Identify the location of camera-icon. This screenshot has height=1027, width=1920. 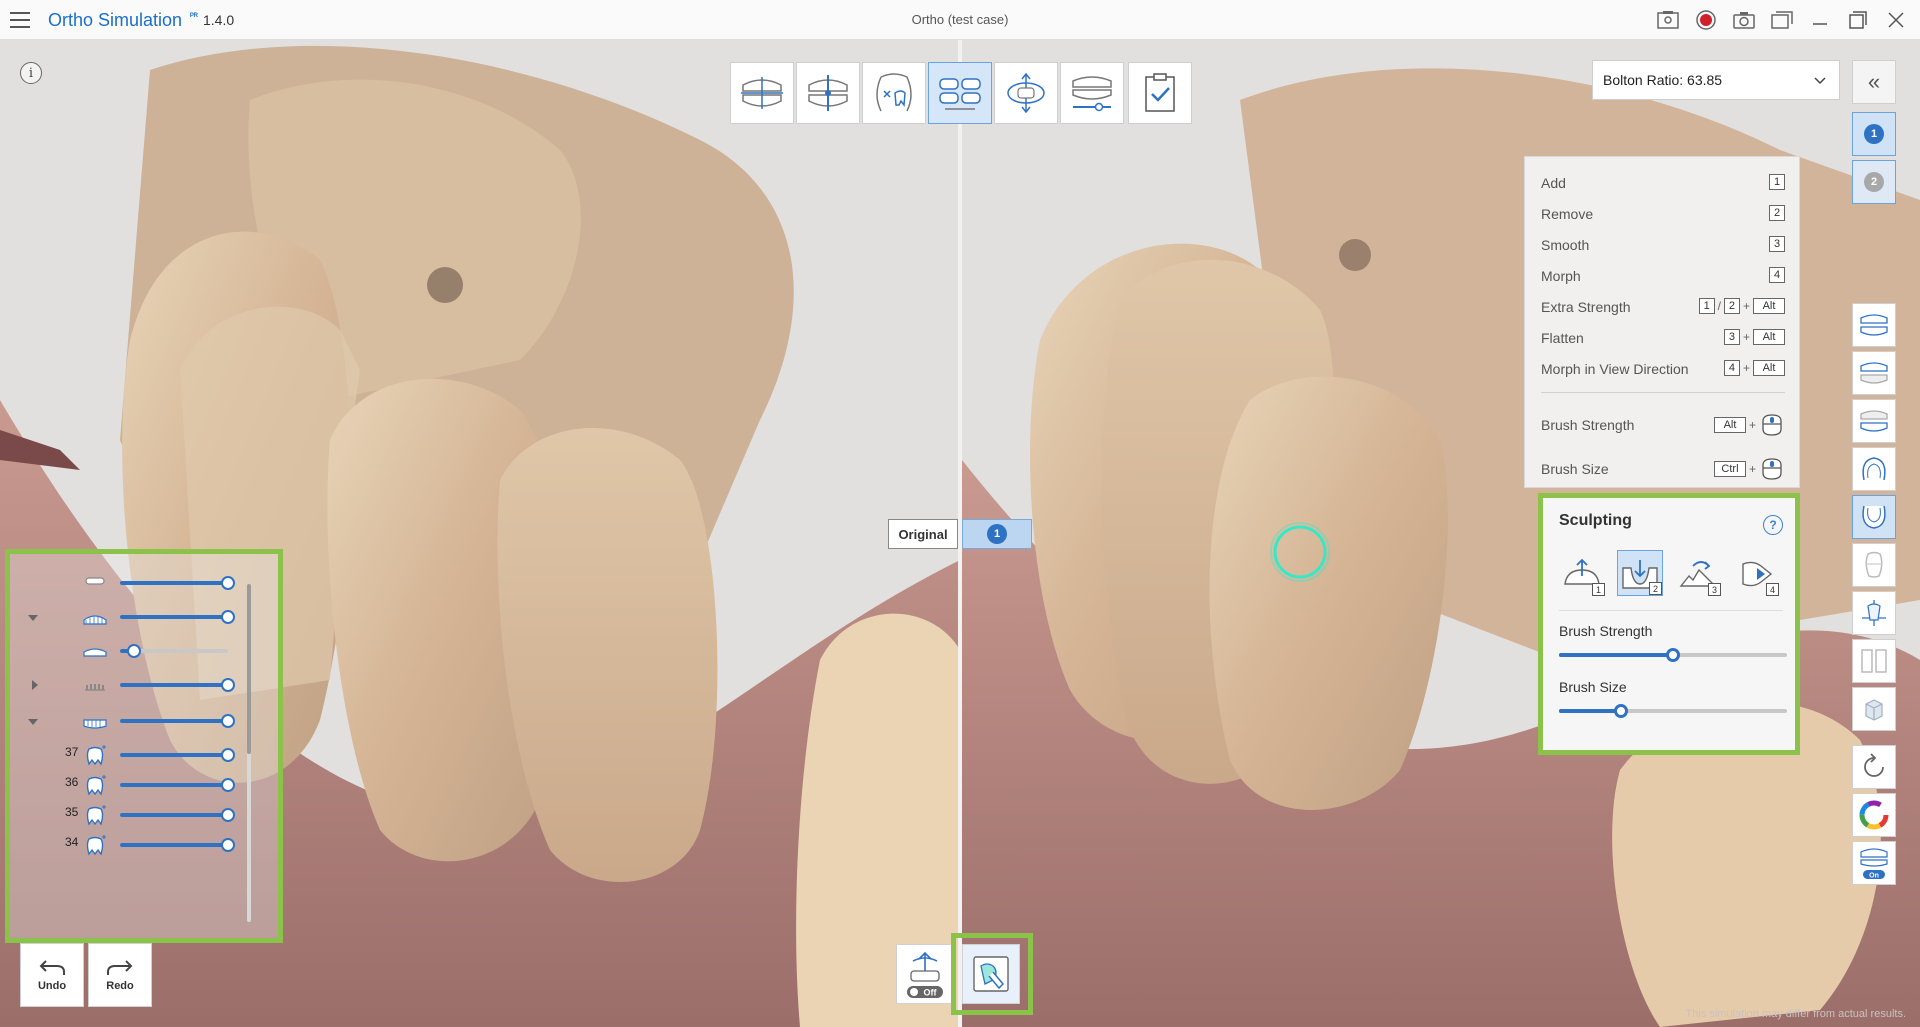
(1744, 20).